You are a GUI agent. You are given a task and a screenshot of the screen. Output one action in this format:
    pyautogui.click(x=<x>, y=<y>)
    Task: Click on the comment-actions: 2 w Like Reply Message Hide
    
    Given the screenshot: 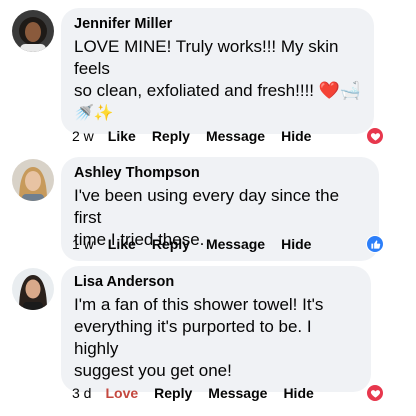 What is the action you would take?
    pyautogui.click(x=199, y=136)
    